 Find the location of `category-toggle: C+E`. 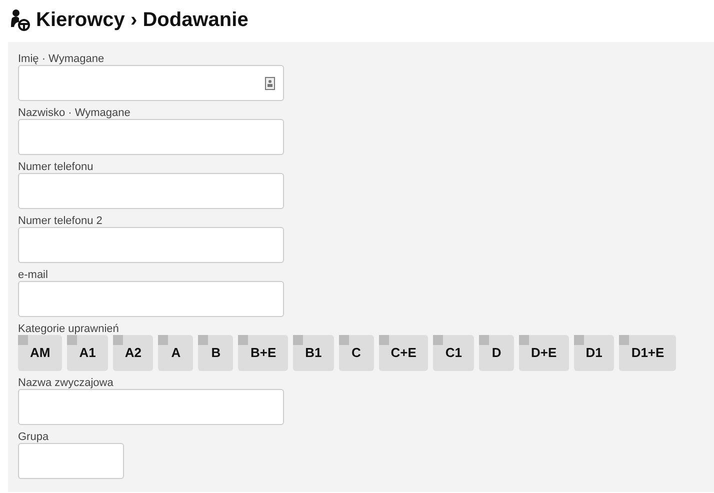

category-toggle: C+E is located at coordinates (403, 353).